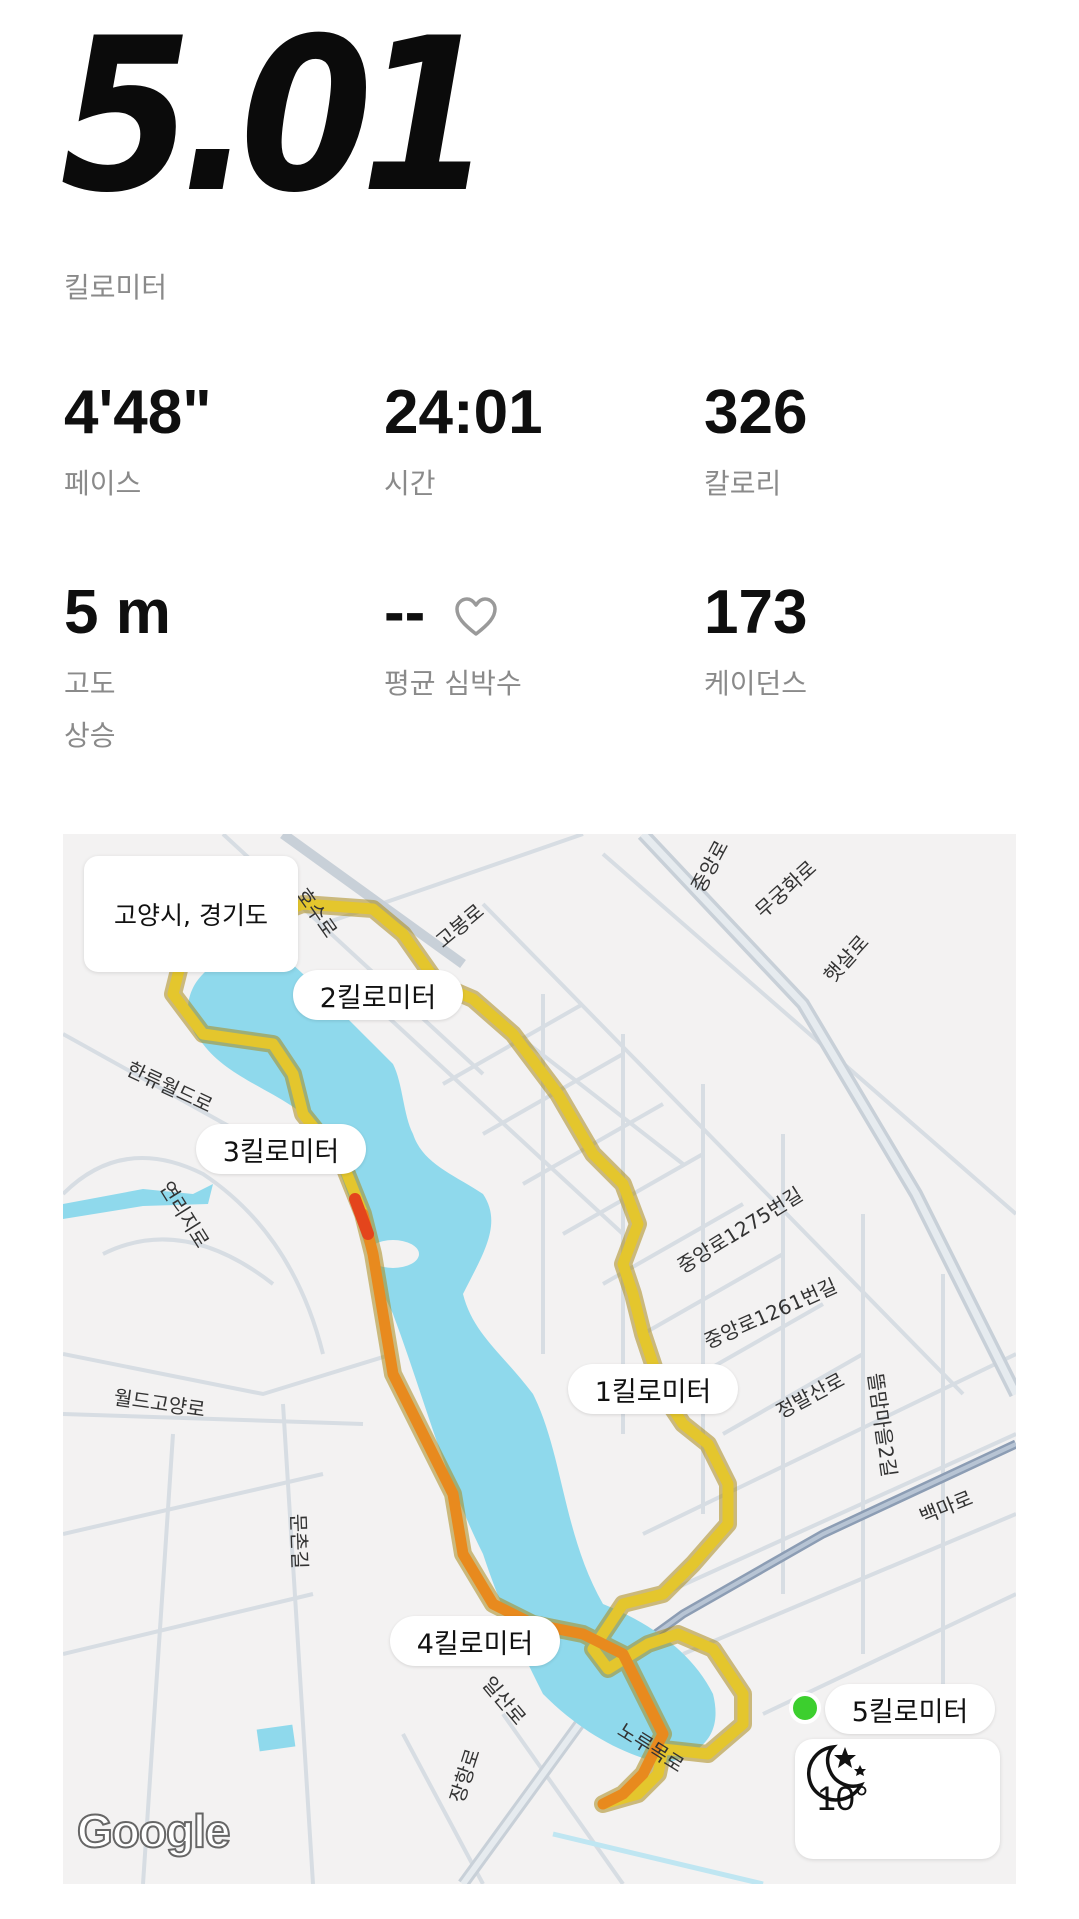  Describe the element at coordinates (946, 1507) in the screenshot. I see `road-label: 백마로` at that location.